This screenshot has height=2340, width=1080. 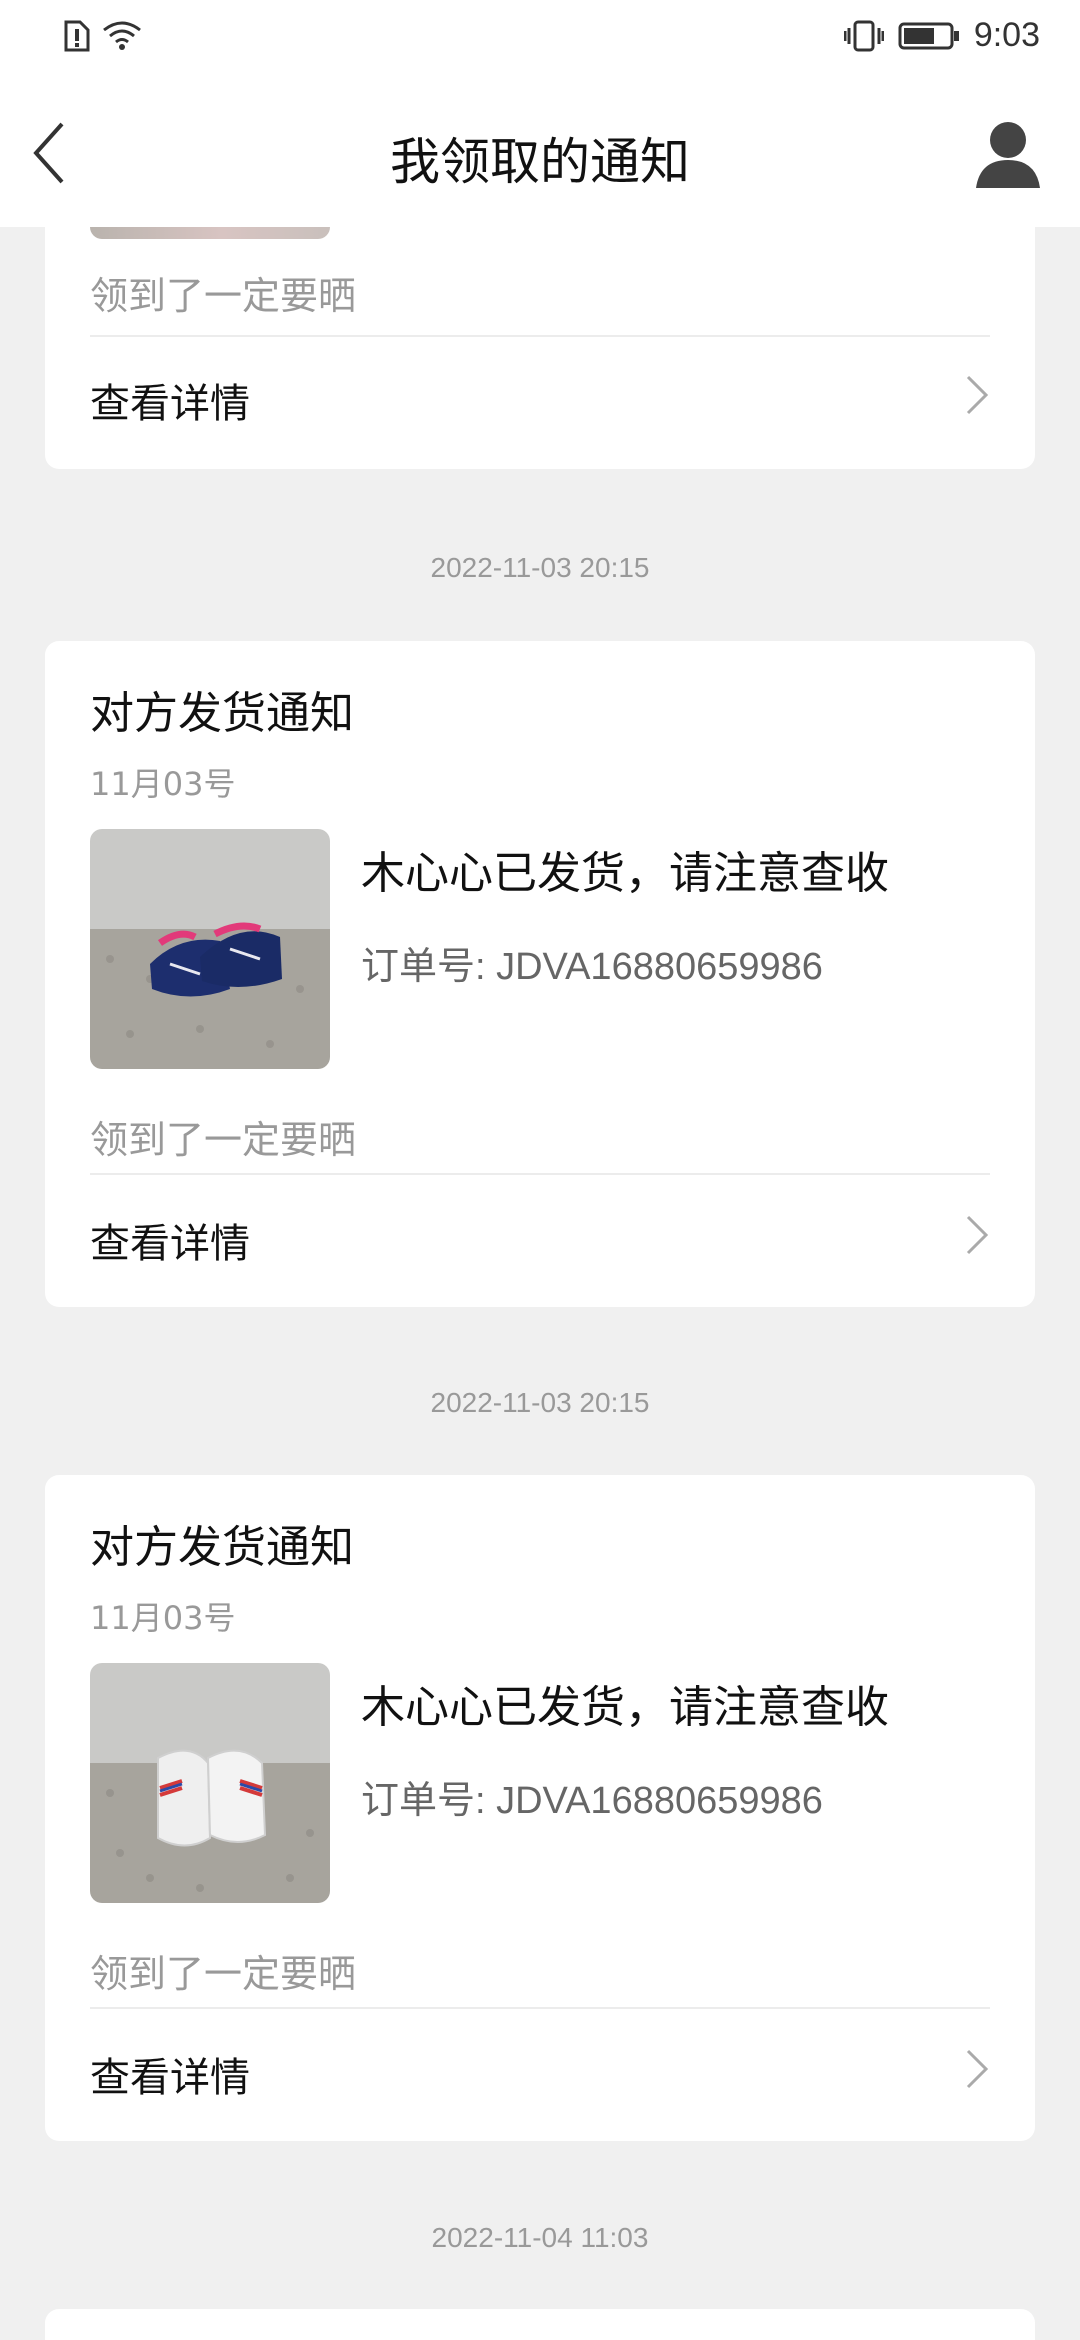 What do you see at coordinates (1008, 154) in the screenshot?
I see `user-icon` at bounding box center [1008, 154].